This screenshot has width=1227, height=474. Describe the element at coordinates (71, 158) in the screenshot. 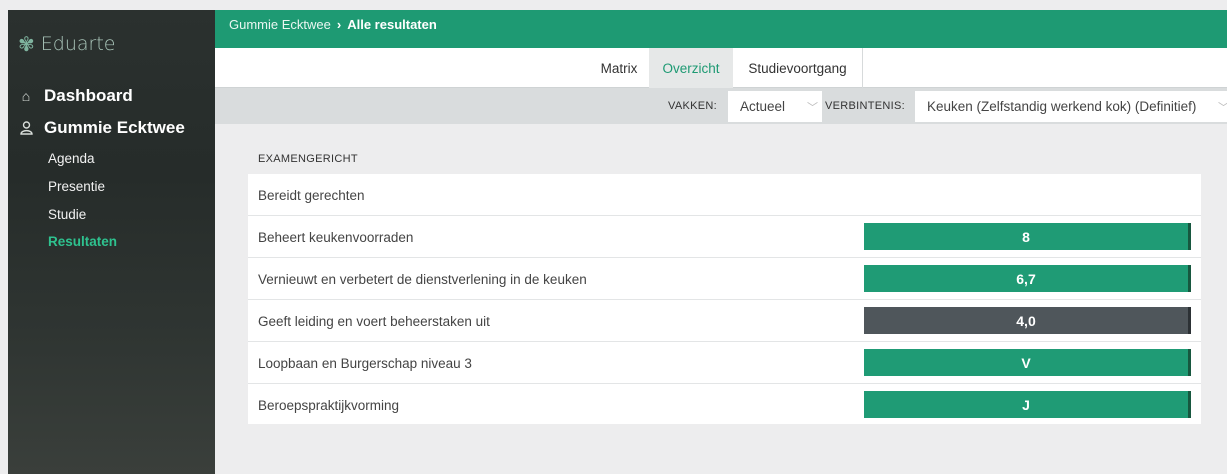

I see `sidebar-item-agenda: Agenda` at that location.